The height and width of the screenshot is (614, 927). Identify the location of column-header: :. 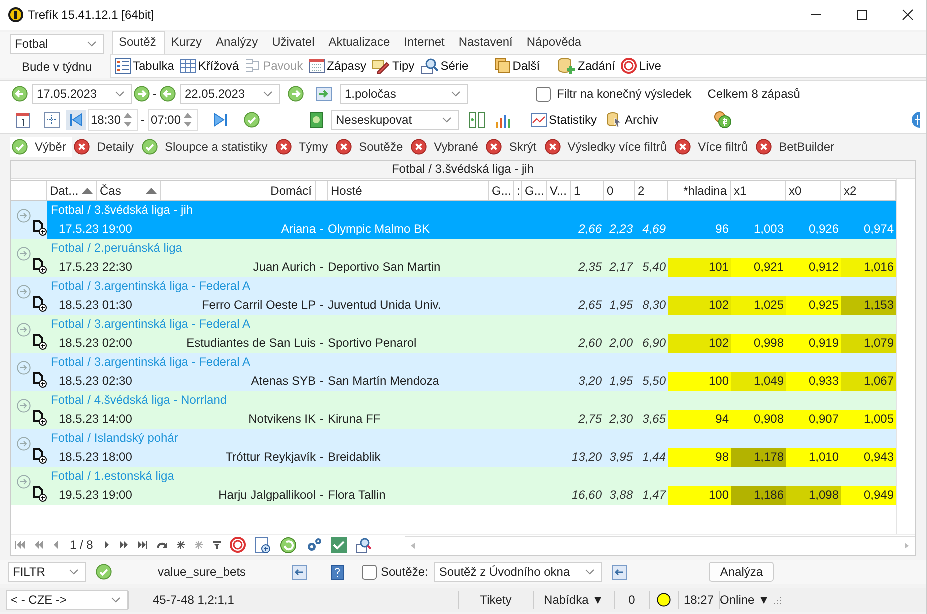
(518, 190).